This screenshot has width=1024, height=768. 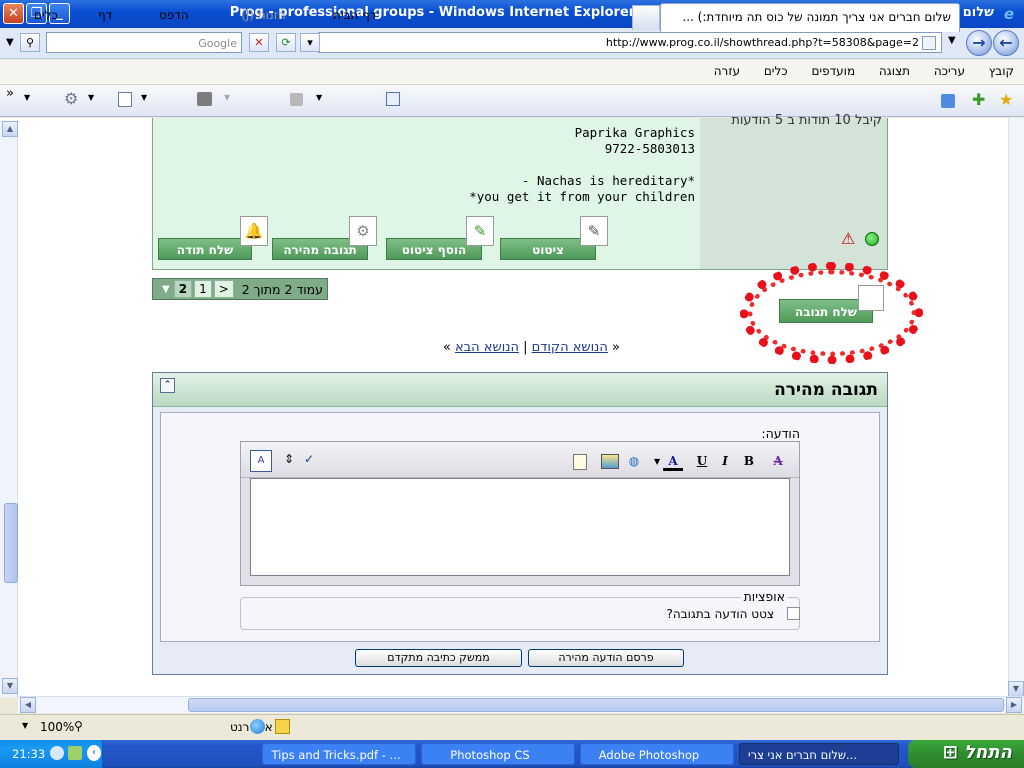 I want to click on pagination: עמוד 2 מתוך 2 < 1 2 ▼, so click(x=240, y=289).